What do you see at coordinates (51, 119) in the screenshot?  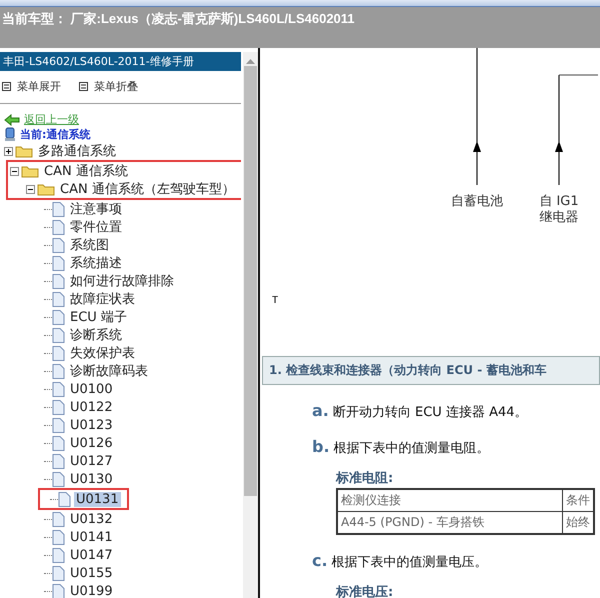 I see `back-link: 返回上一级` at bounding box center [51, 119].